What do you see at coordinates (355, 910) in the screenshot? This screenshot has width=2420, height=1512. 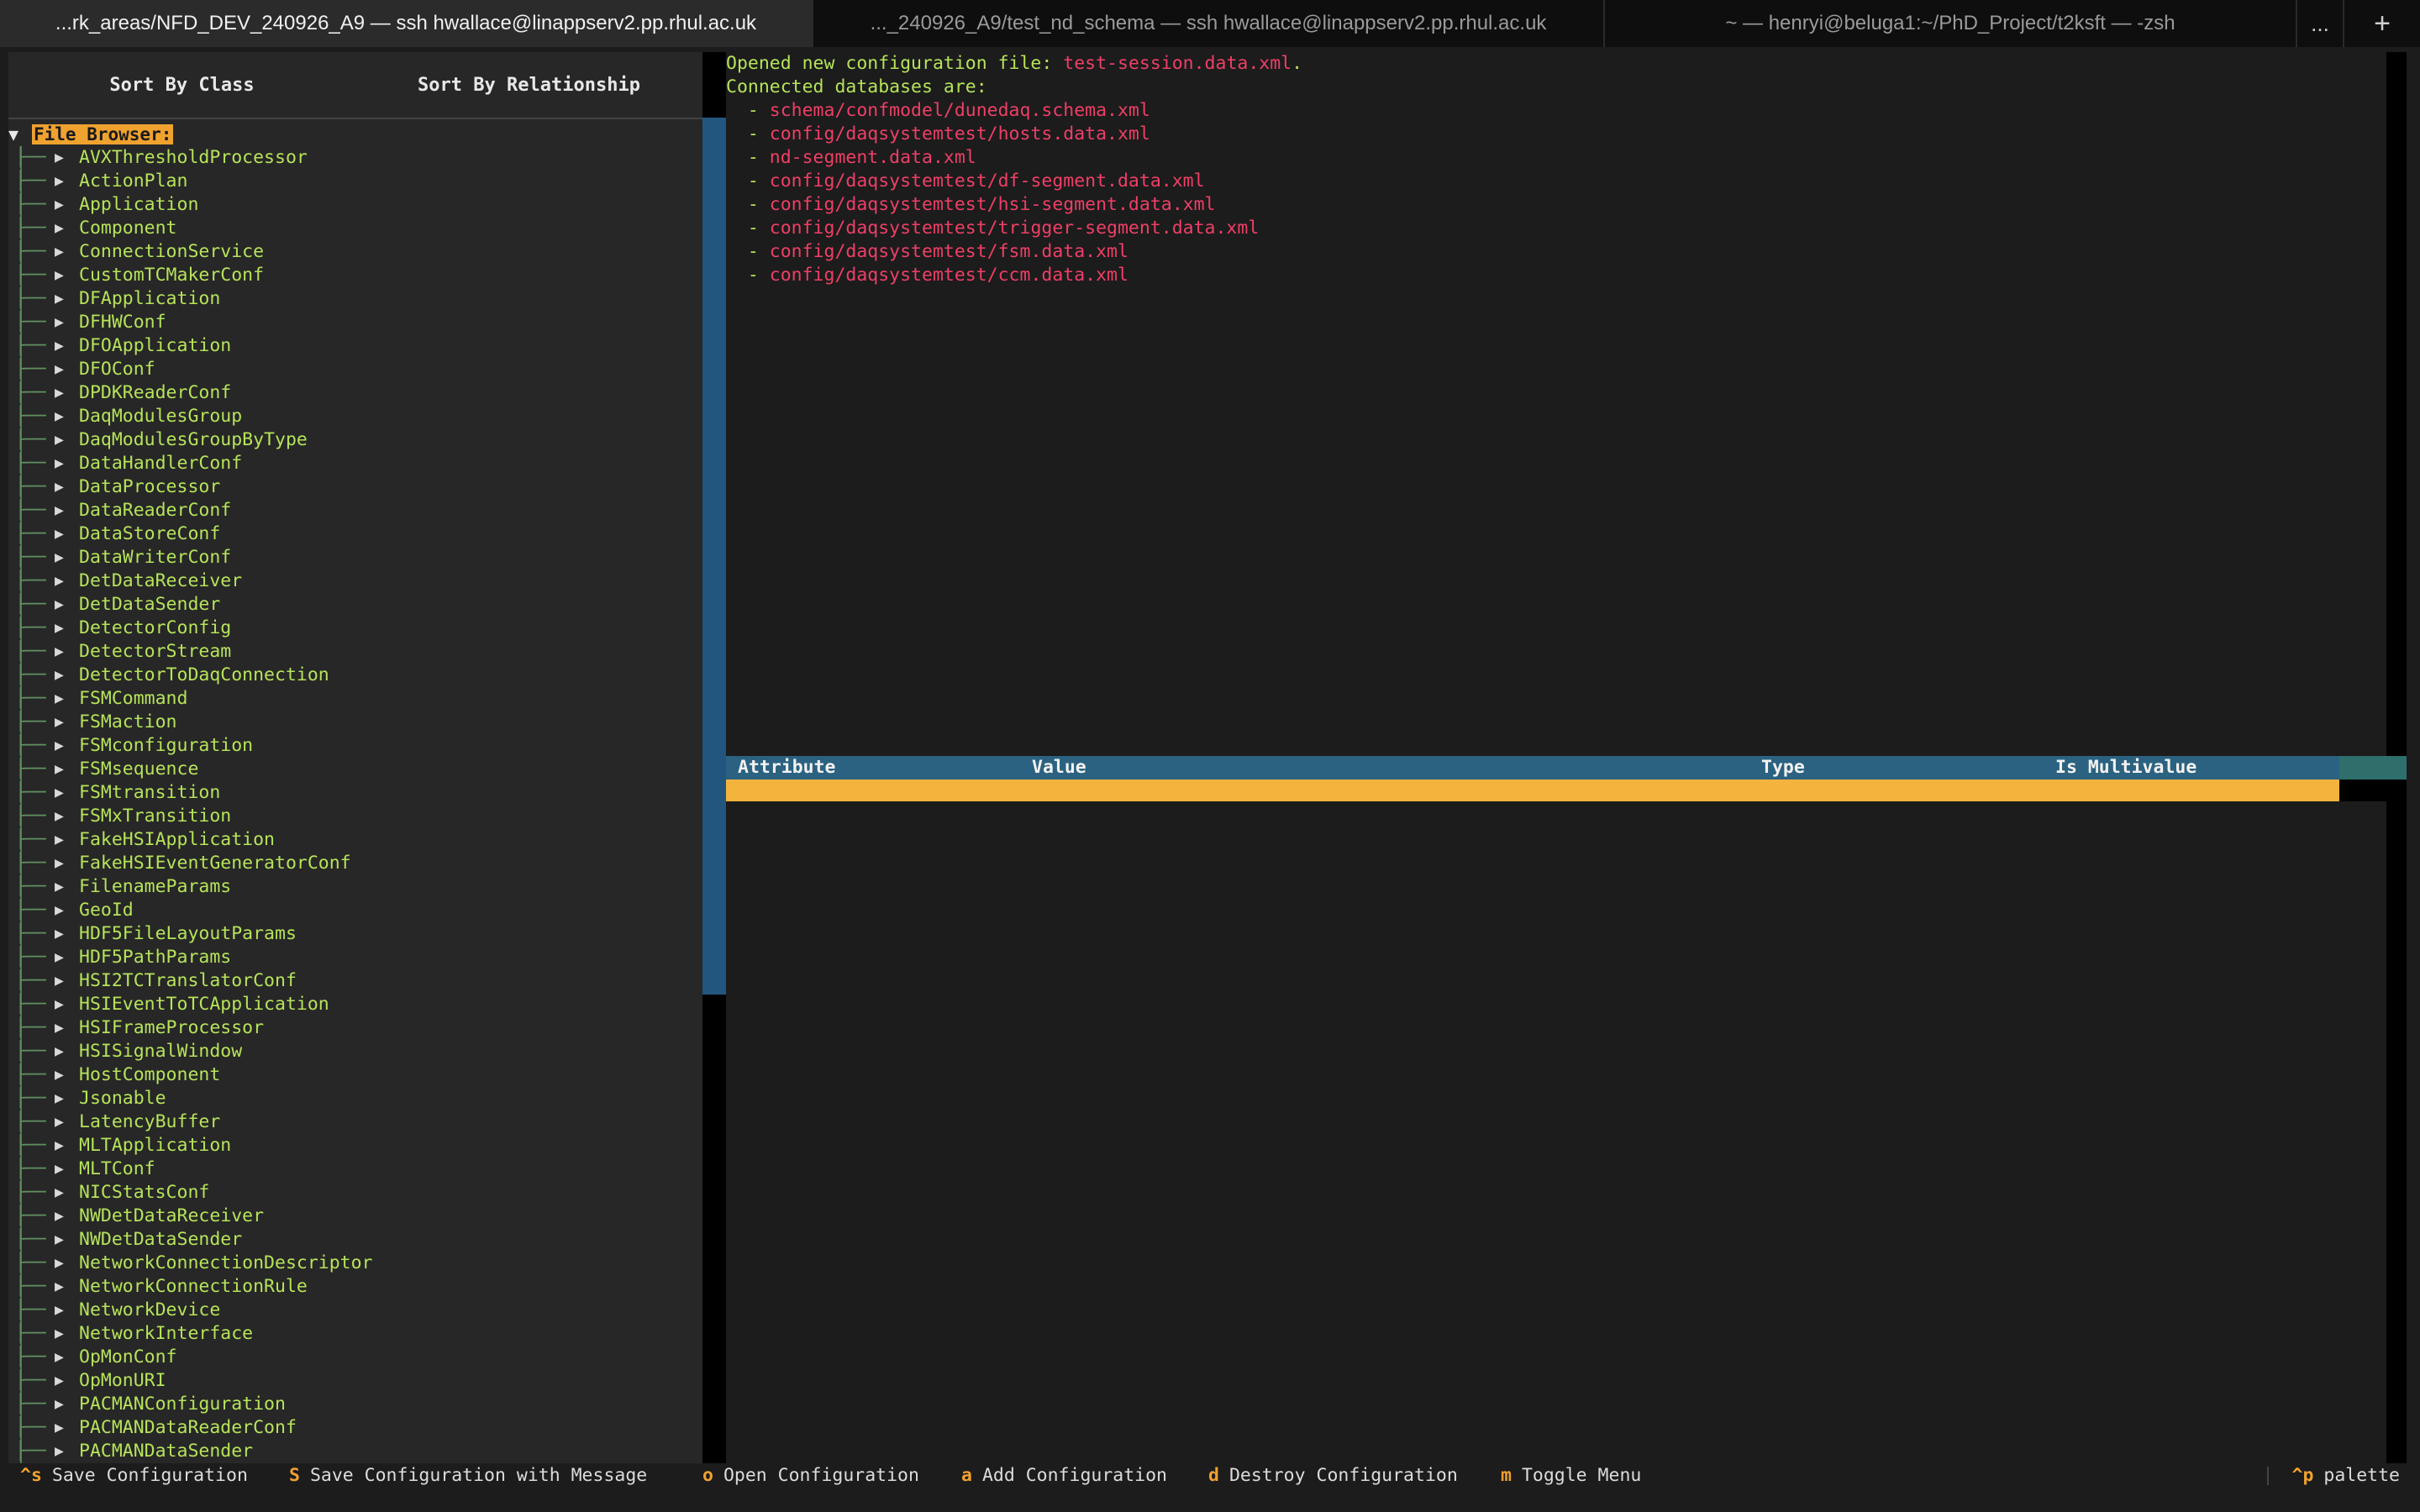 I see `tree-class-item: ├── ▶ GeoId` at bounding box center [355, 910].